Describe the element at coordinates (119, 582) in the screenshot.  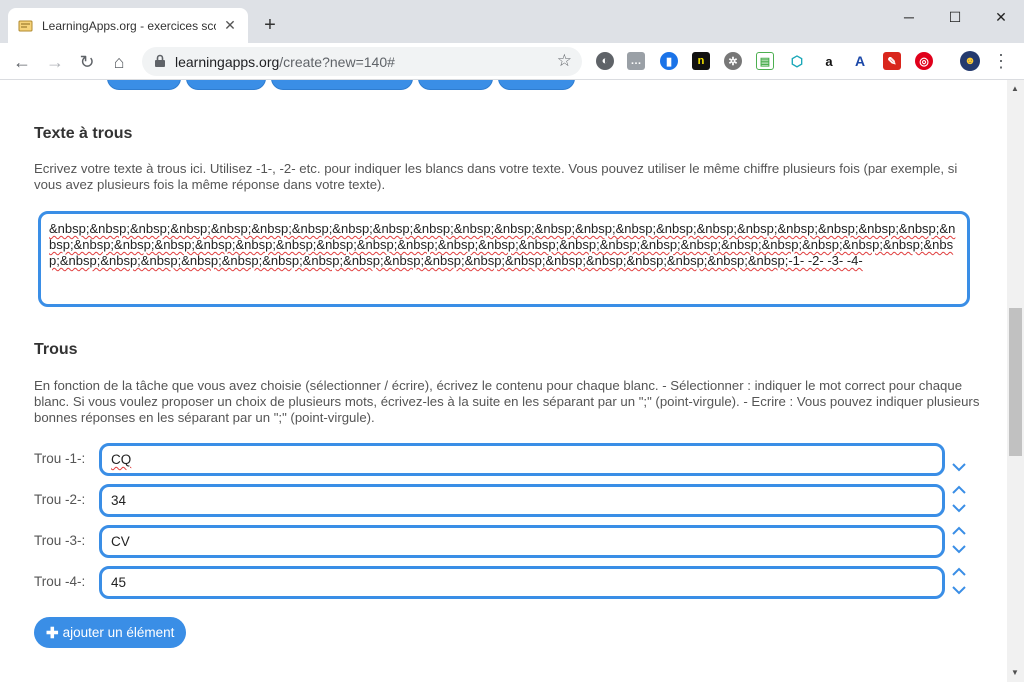
I see `trou-value: 45` at that location.